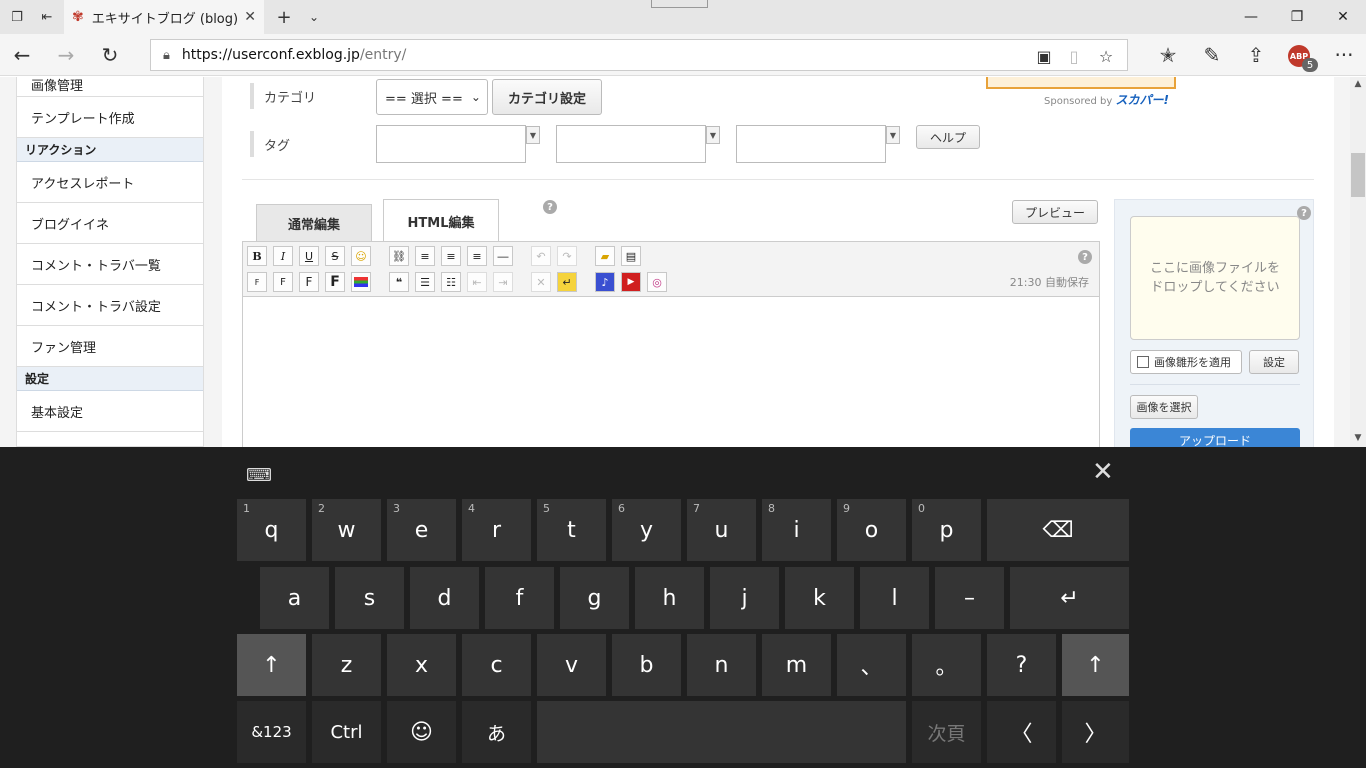 Image resolution: width=1366 pixels, height=768 pixels. What do you see at coordinates (631, 282) in the screenshot?
I see `youtube-icon: ▶` at bounding box center [631, 282].